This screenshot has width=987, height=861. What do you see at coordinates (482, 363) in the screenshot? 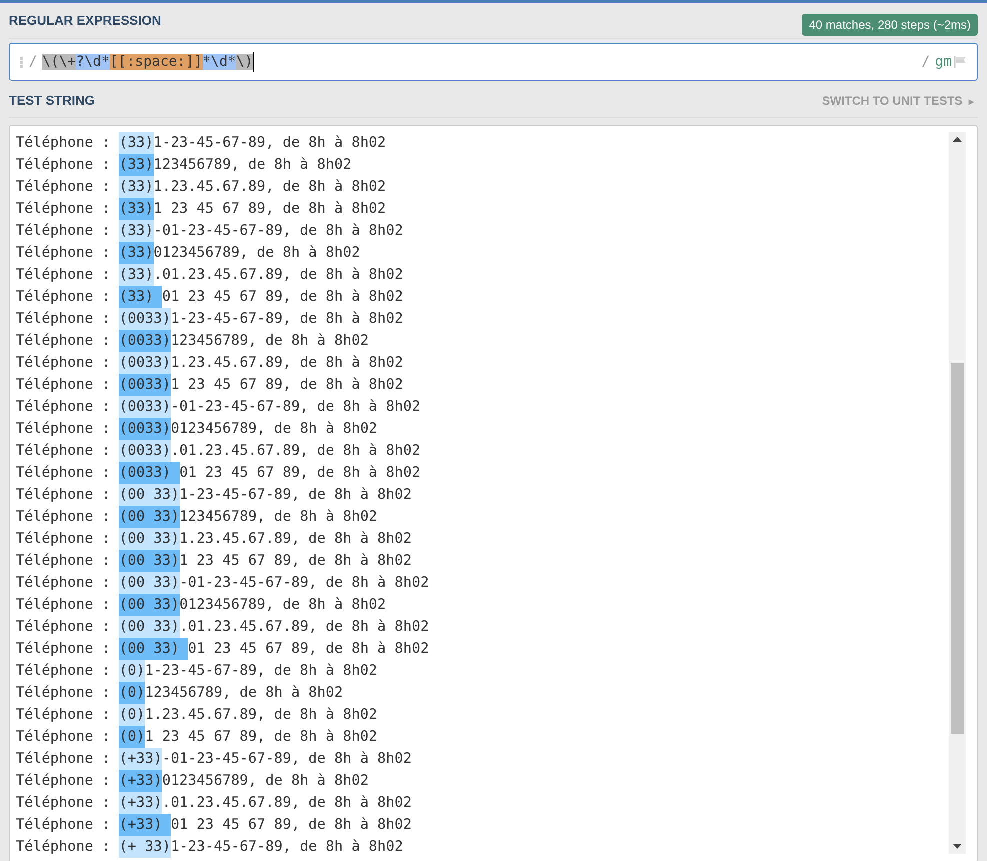
I see `test-string-line: Téléphone : (0033)1.23.45.67.89, de 8h à 8h02` at bounding box center [482, 363].